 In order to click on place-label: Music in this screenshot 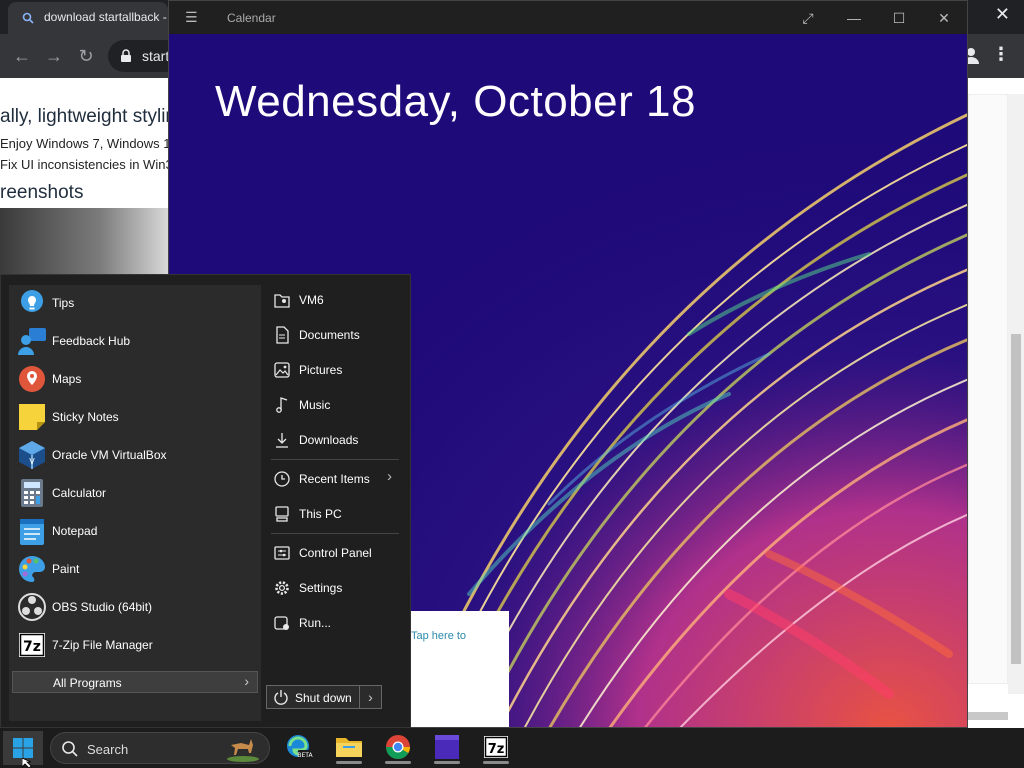, I will do `click(315, 405)`.